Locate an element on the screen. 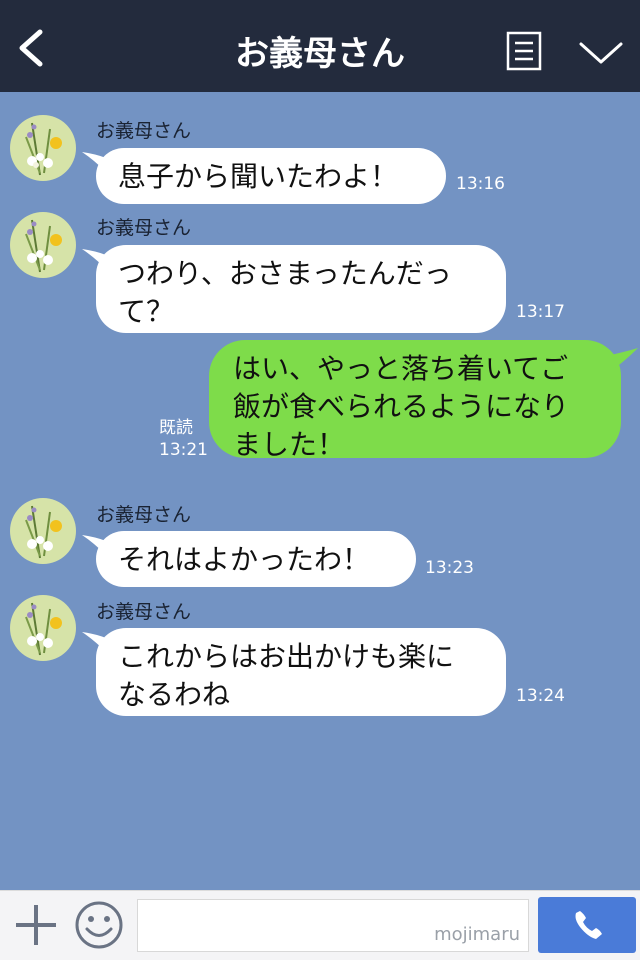 The height and width of the screenshot is (960, 640). message-input: mojimaru is located at coordinates (333, 925).